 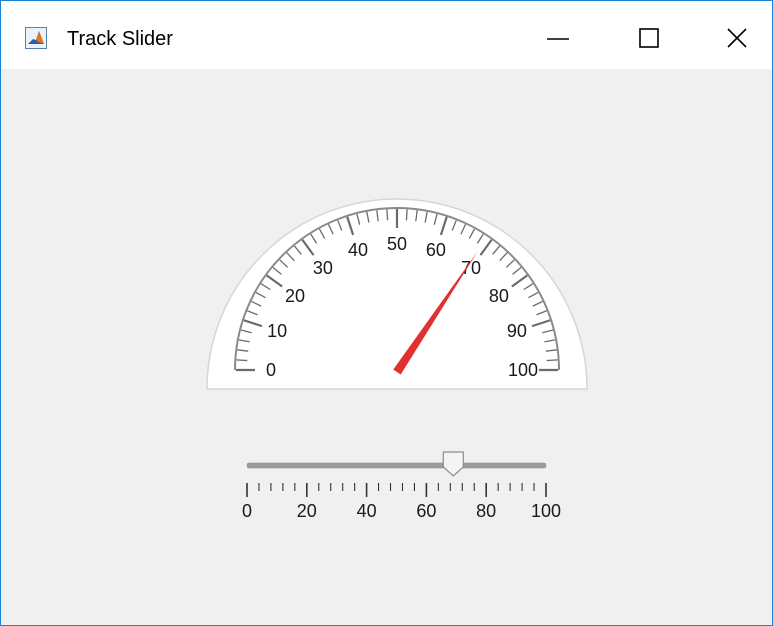 I want to click on minimize-button, so click(x=558, y=38).